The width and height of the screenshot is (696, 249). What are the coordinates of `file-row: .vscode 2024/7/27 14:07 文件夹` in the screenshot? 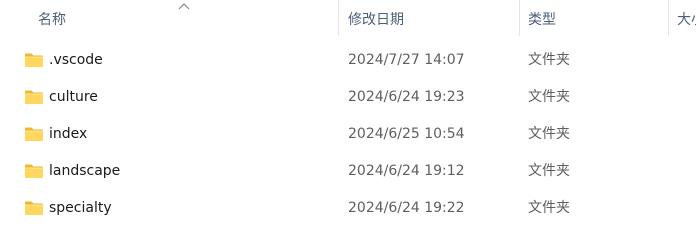 It's located at (348, 60).